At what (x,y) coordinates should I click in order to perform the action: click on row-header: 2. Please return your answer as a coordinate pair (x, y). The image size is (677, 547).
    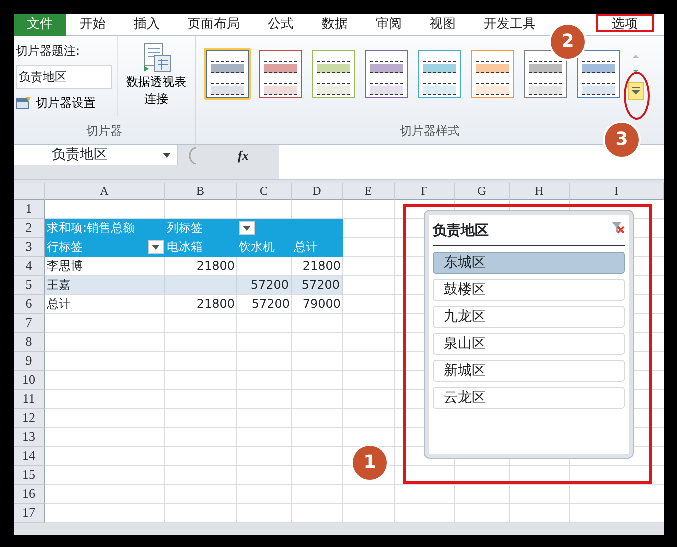
    Looking at the image, I should click on (29, 228).